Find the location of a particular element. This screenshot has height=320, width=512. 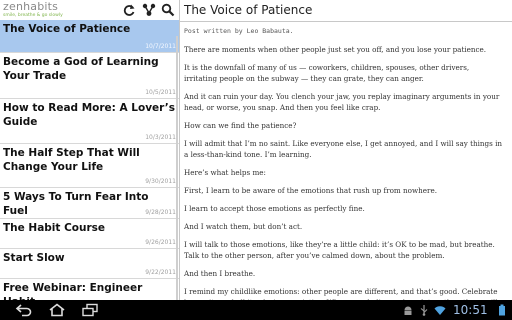

article-date: 9/26/2011 is located at coordinates (160, 242).